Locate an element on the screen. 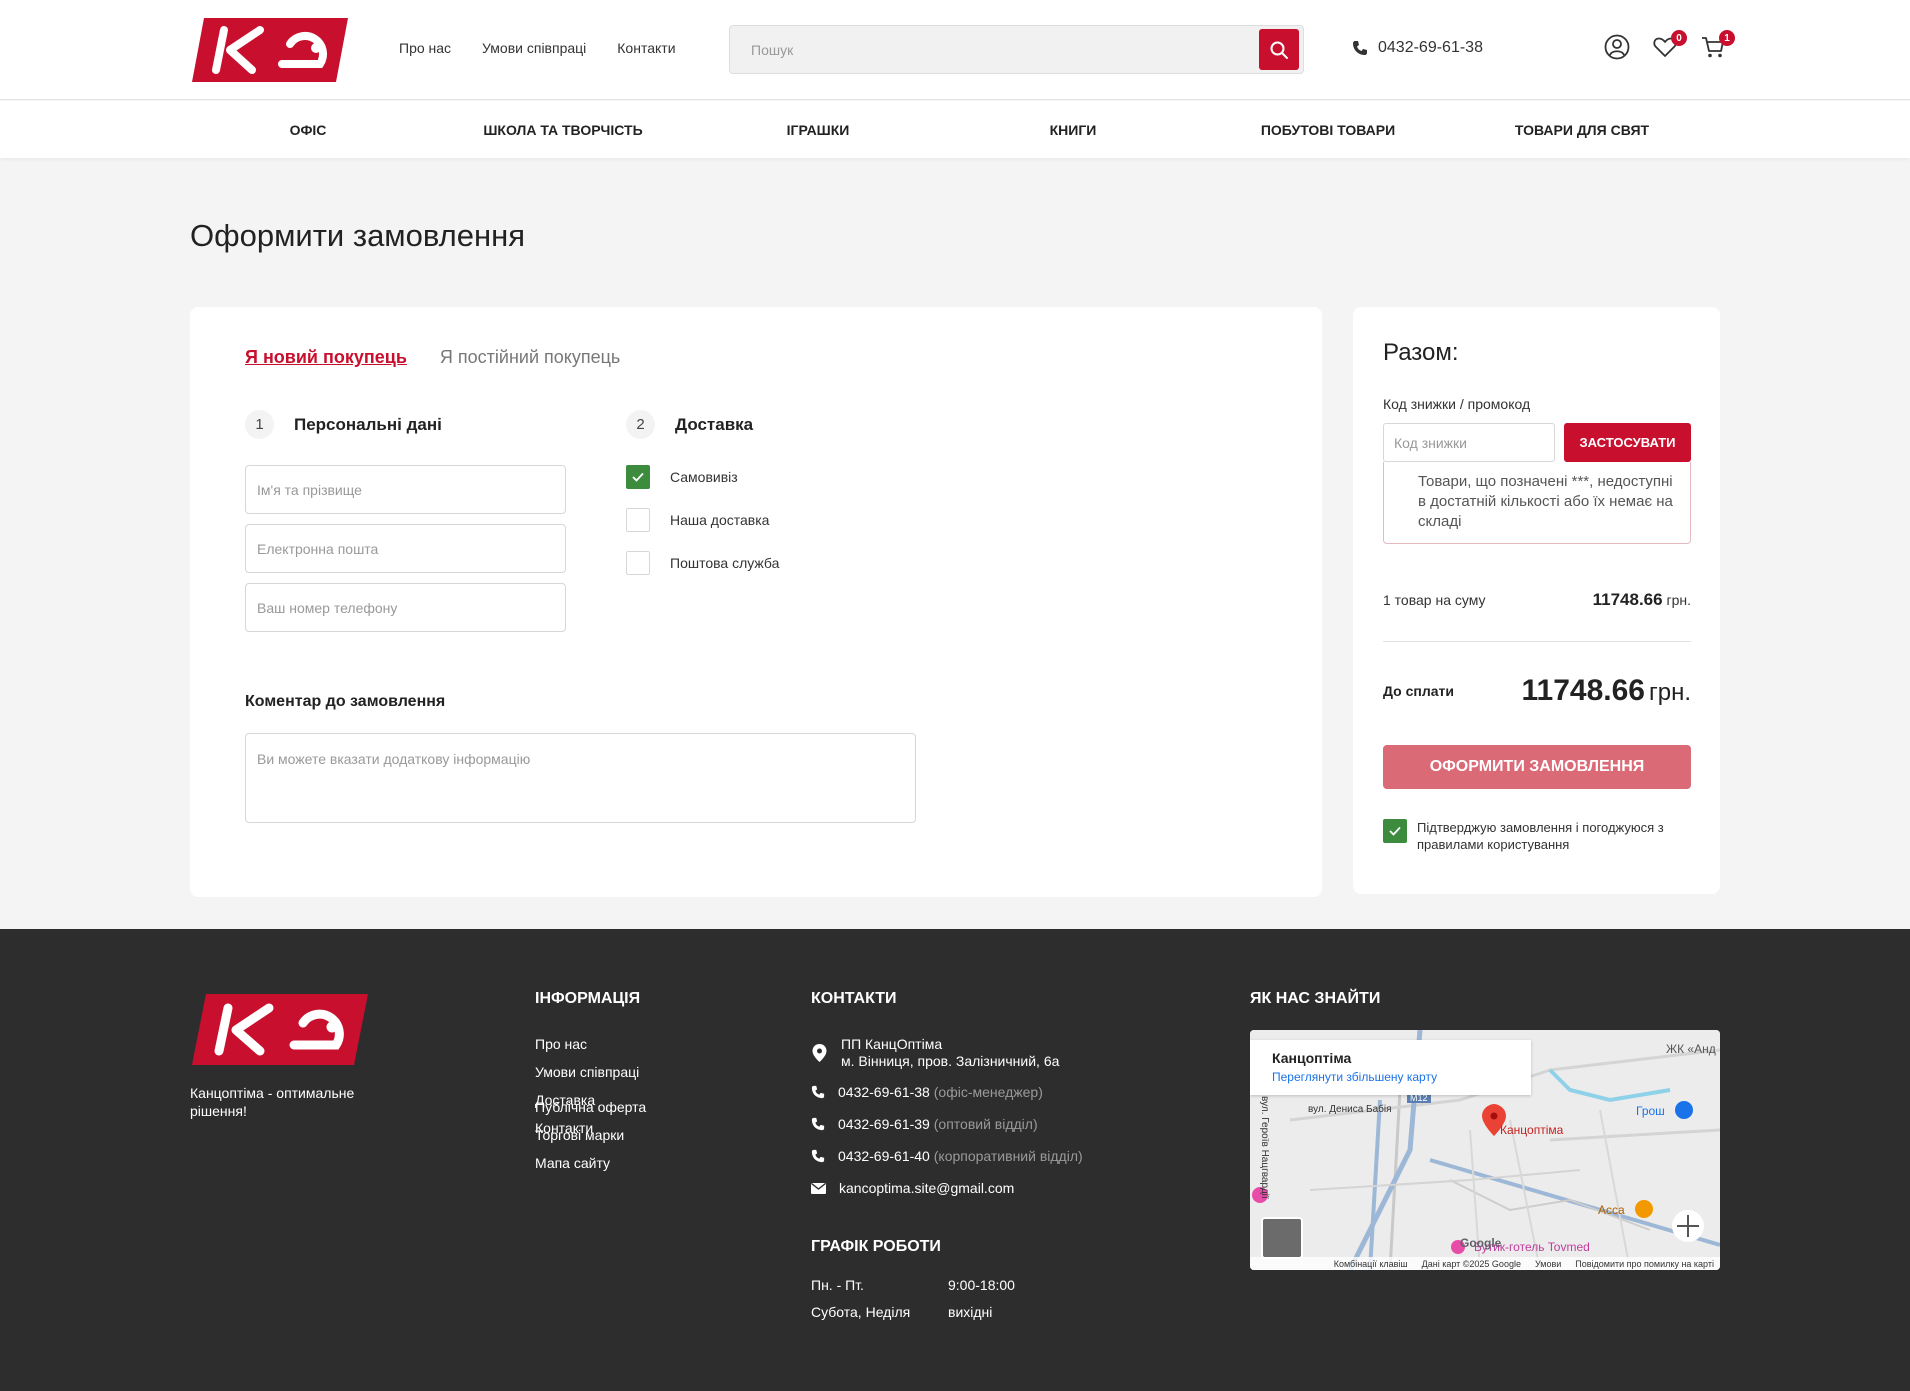 The height and width of the screenshot is (1391, 1910). site-logo is located at coordinates (270, 50).